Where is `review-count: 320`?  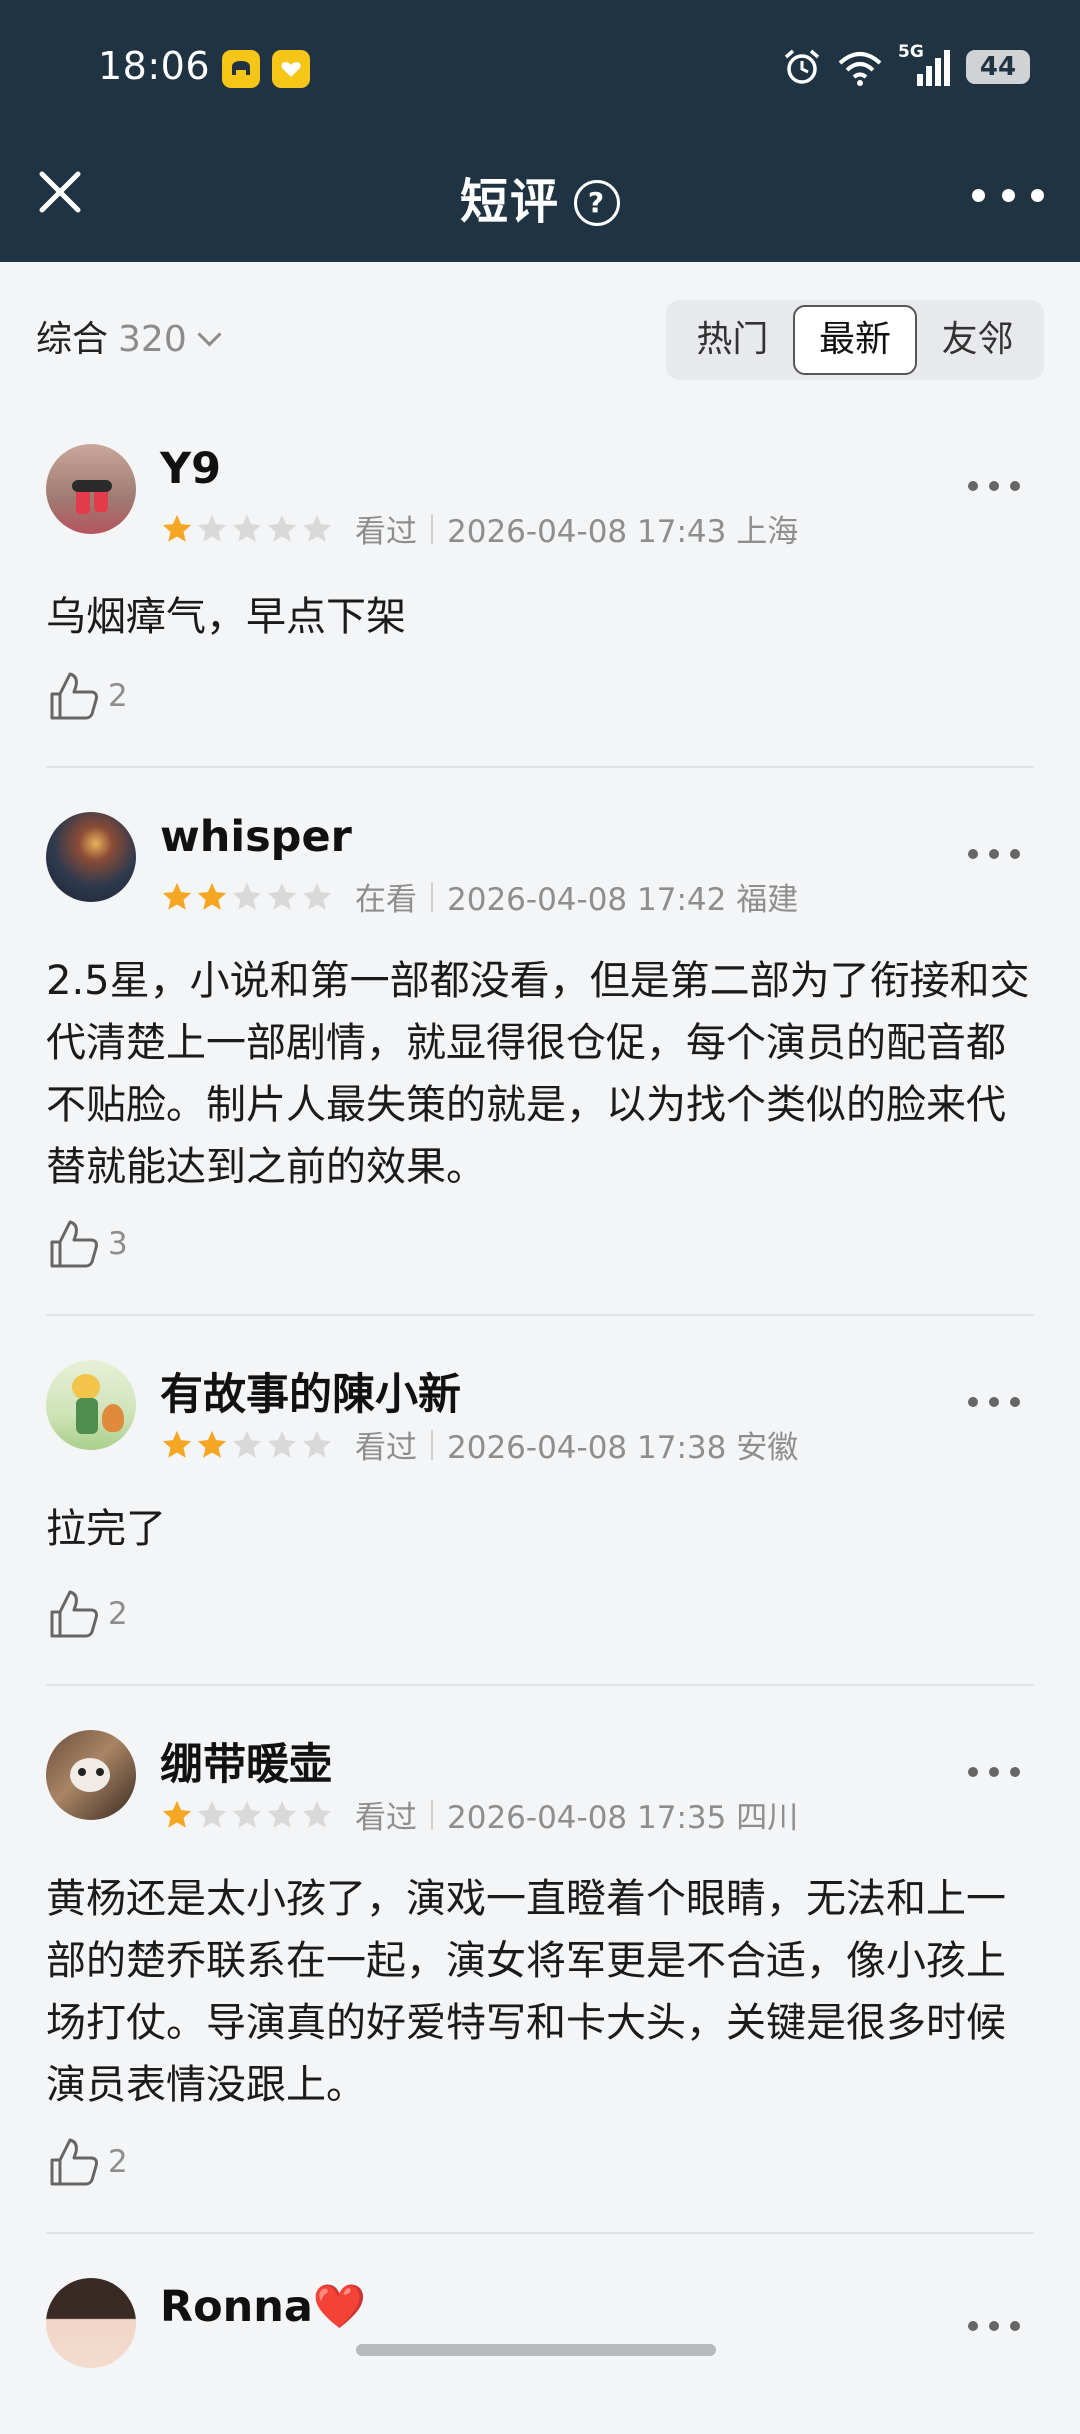 review-count: 320 is located at coordinates (152, 339).